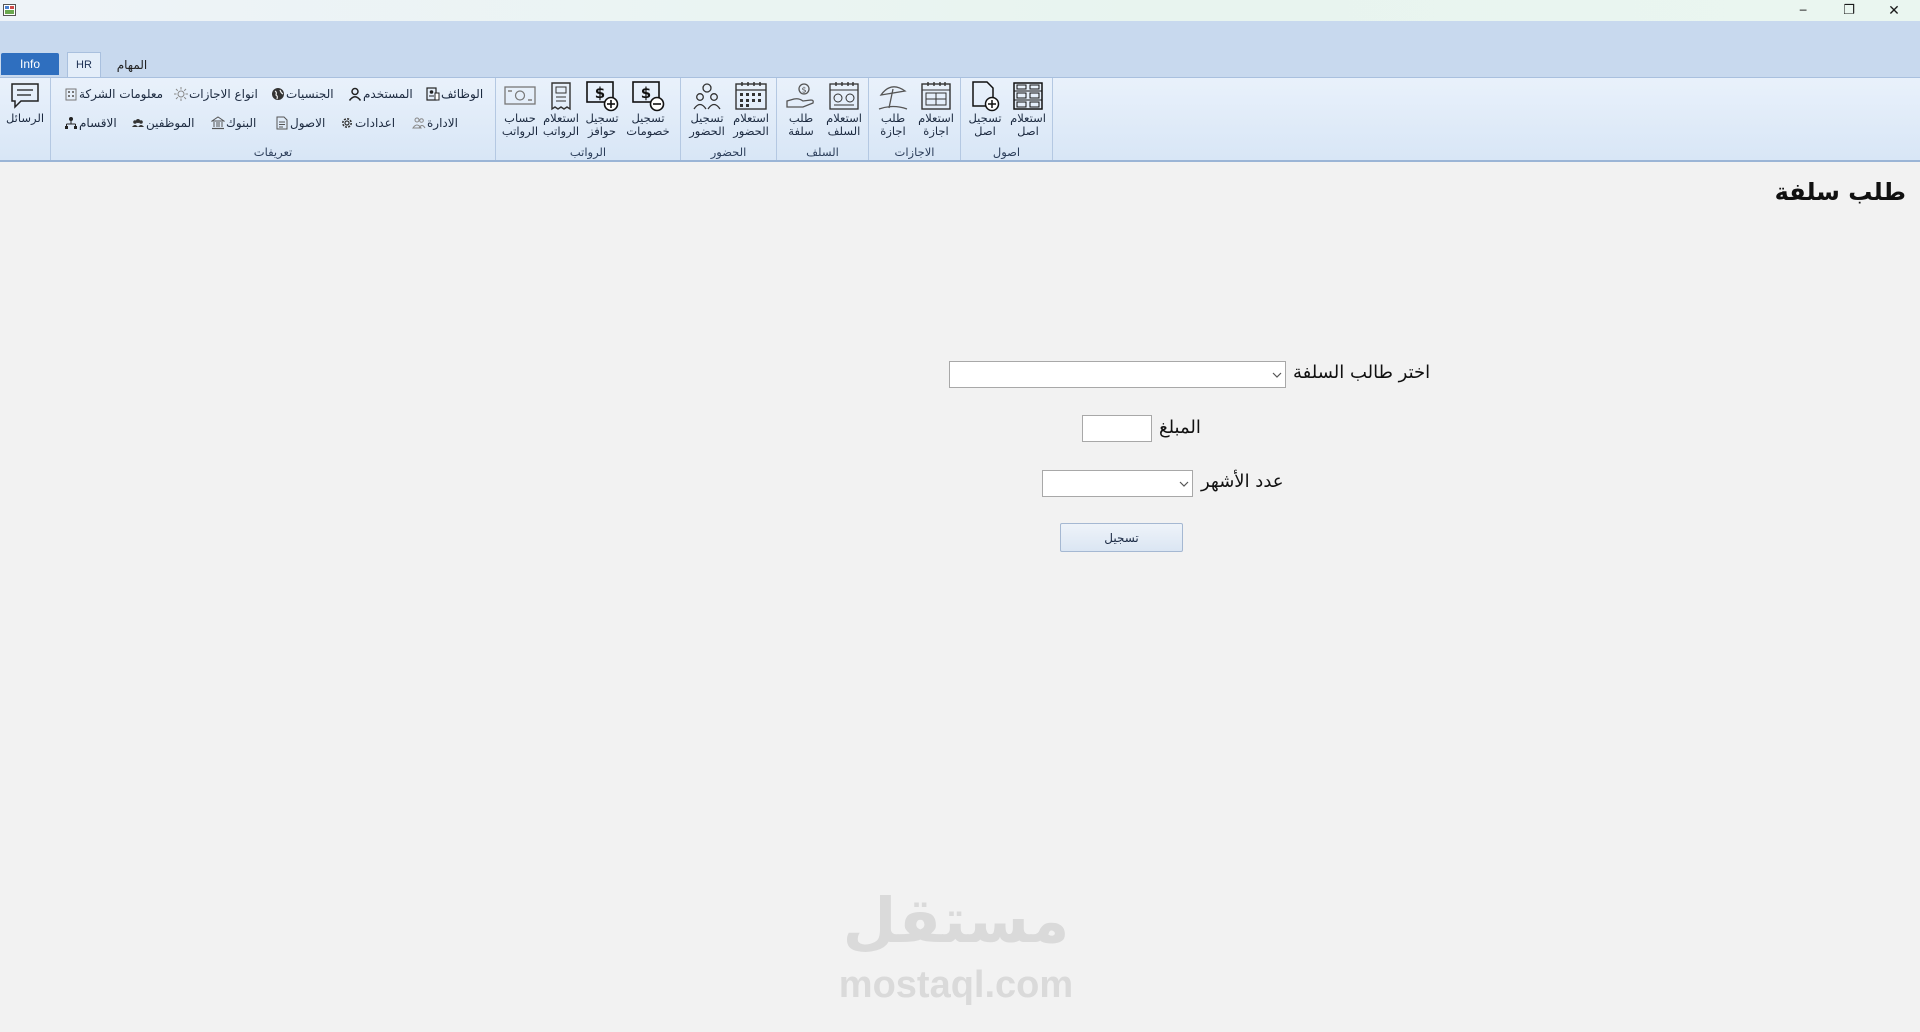 This screenshot has width=1920, height=1032. I want to click on register-deductions-button: $ تسجيل خصومات, so click(648, 111).